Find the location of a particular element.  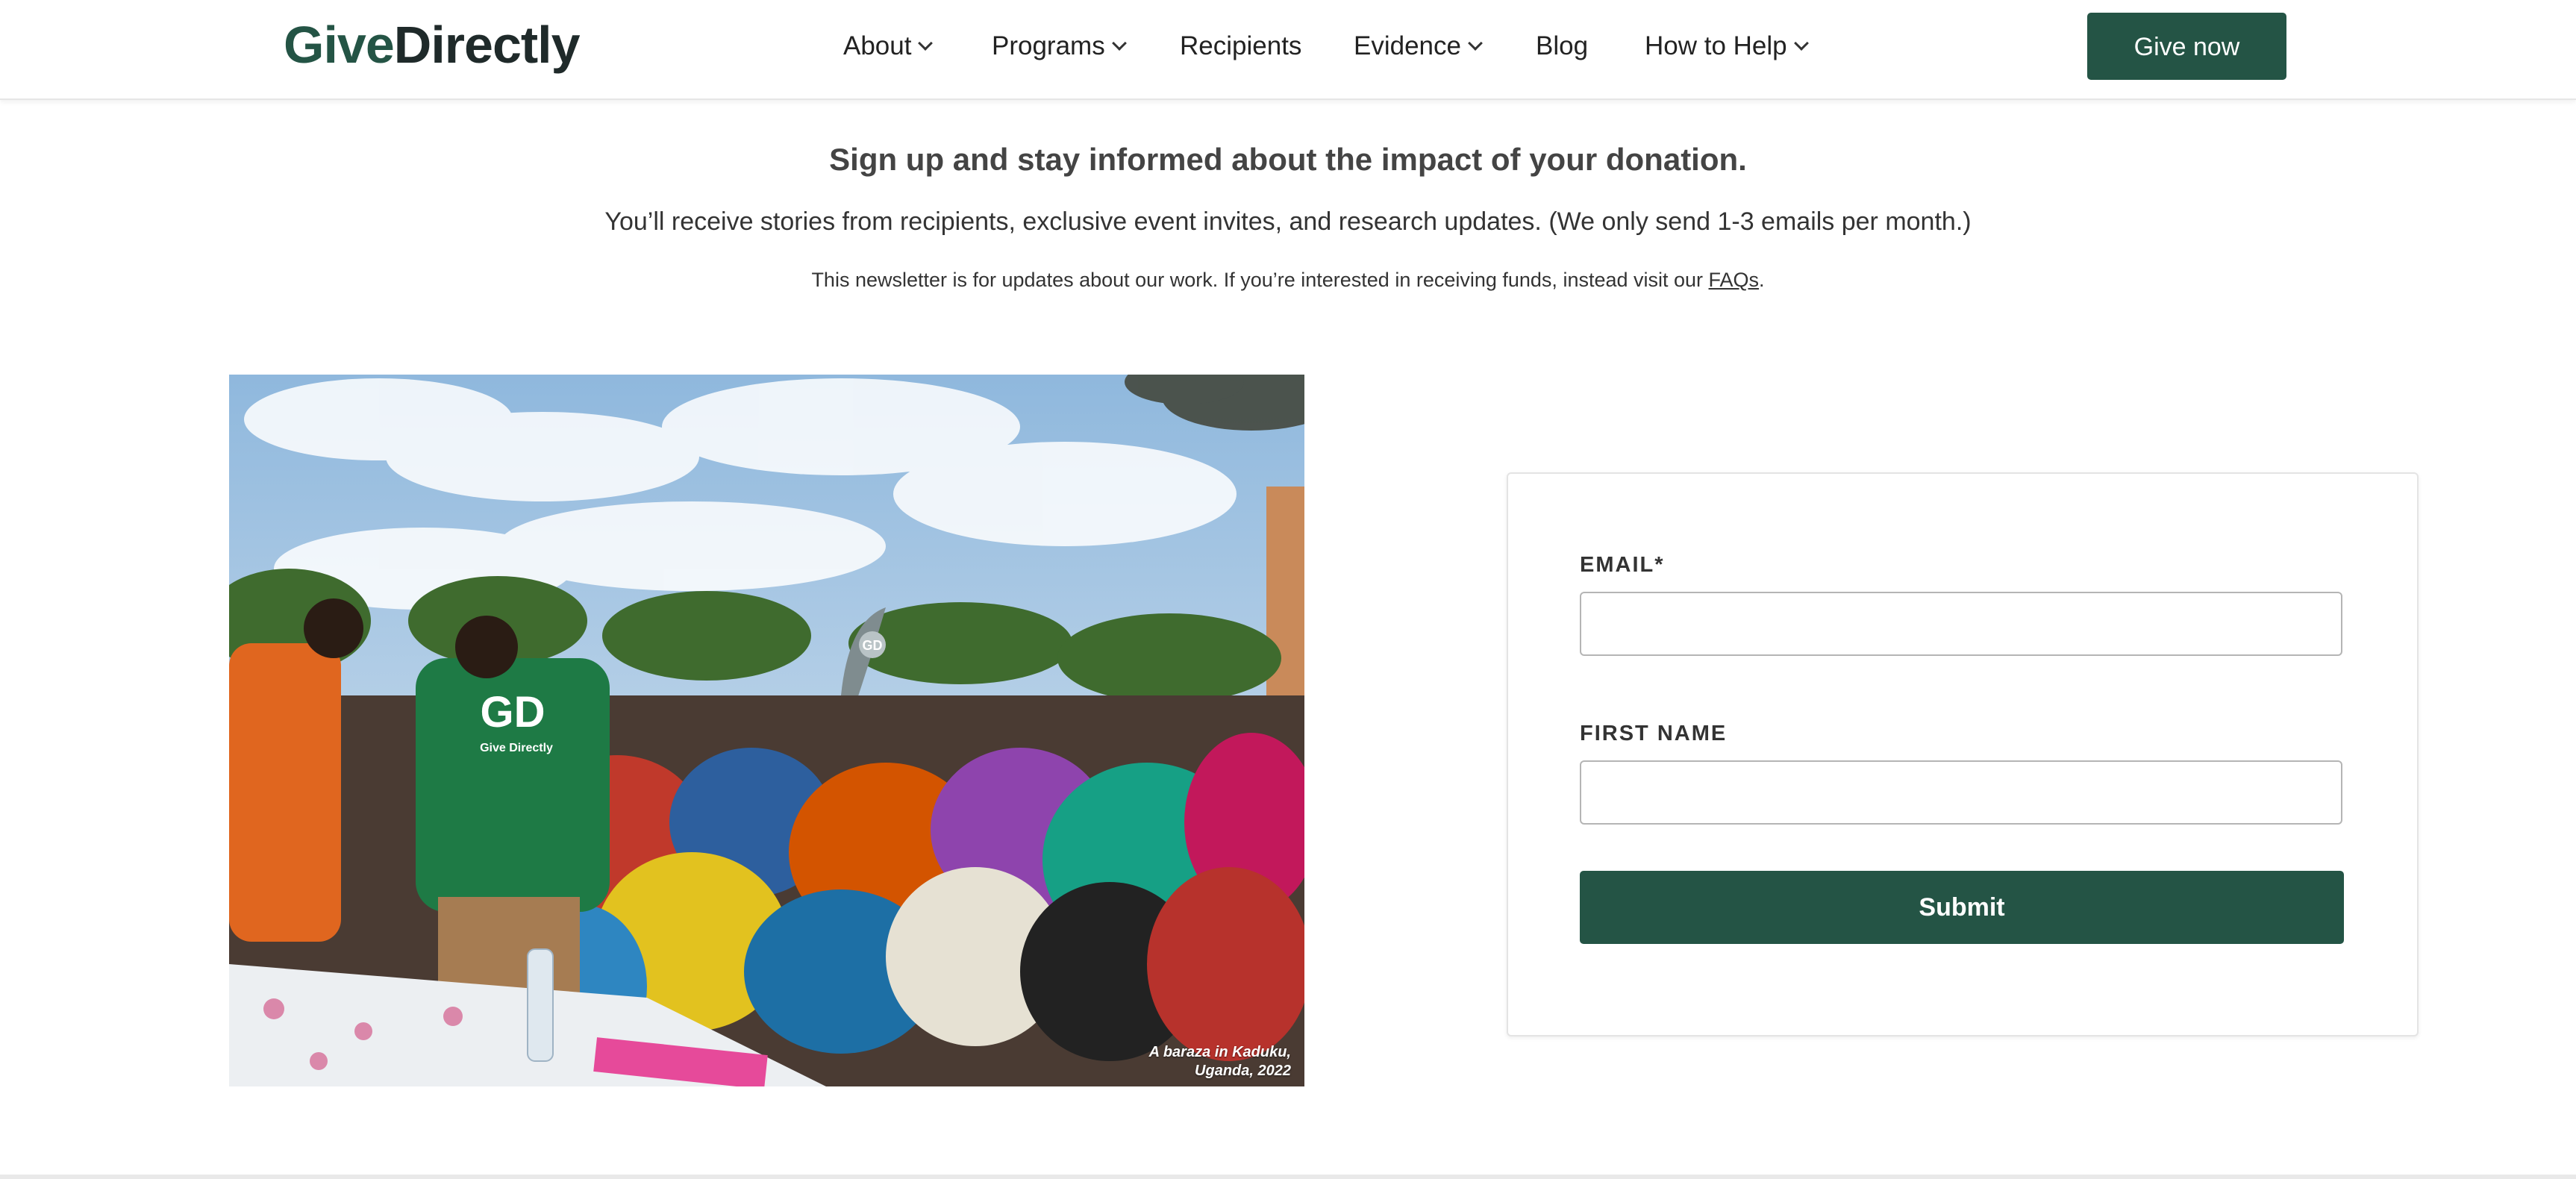

person-orange-vest is located at coordinates (285, 792).